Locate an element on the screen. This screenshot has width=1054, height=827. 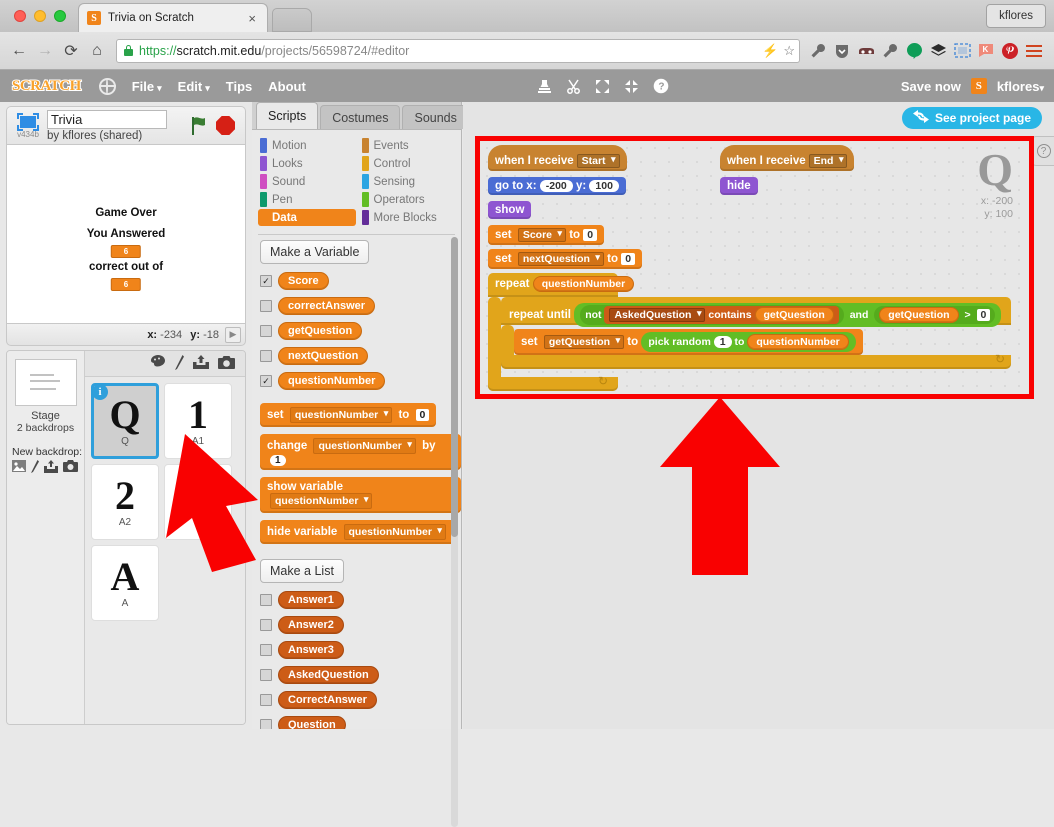
palette-variable-row: nextQuestion is located at coordinates (360, 356).